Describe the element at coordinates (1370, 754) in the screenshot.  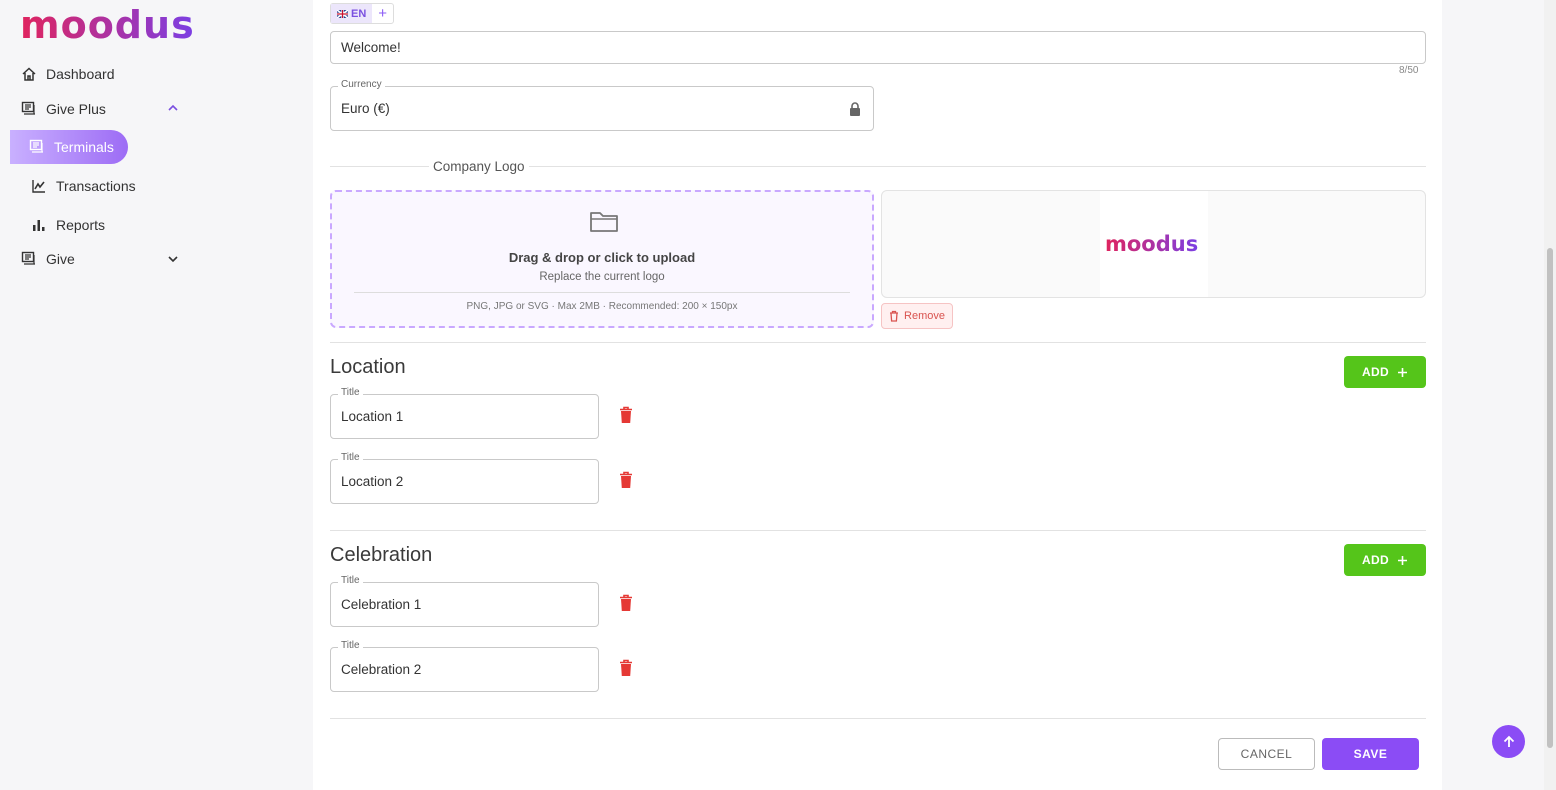
I see `save-button: SAVE` at that location.